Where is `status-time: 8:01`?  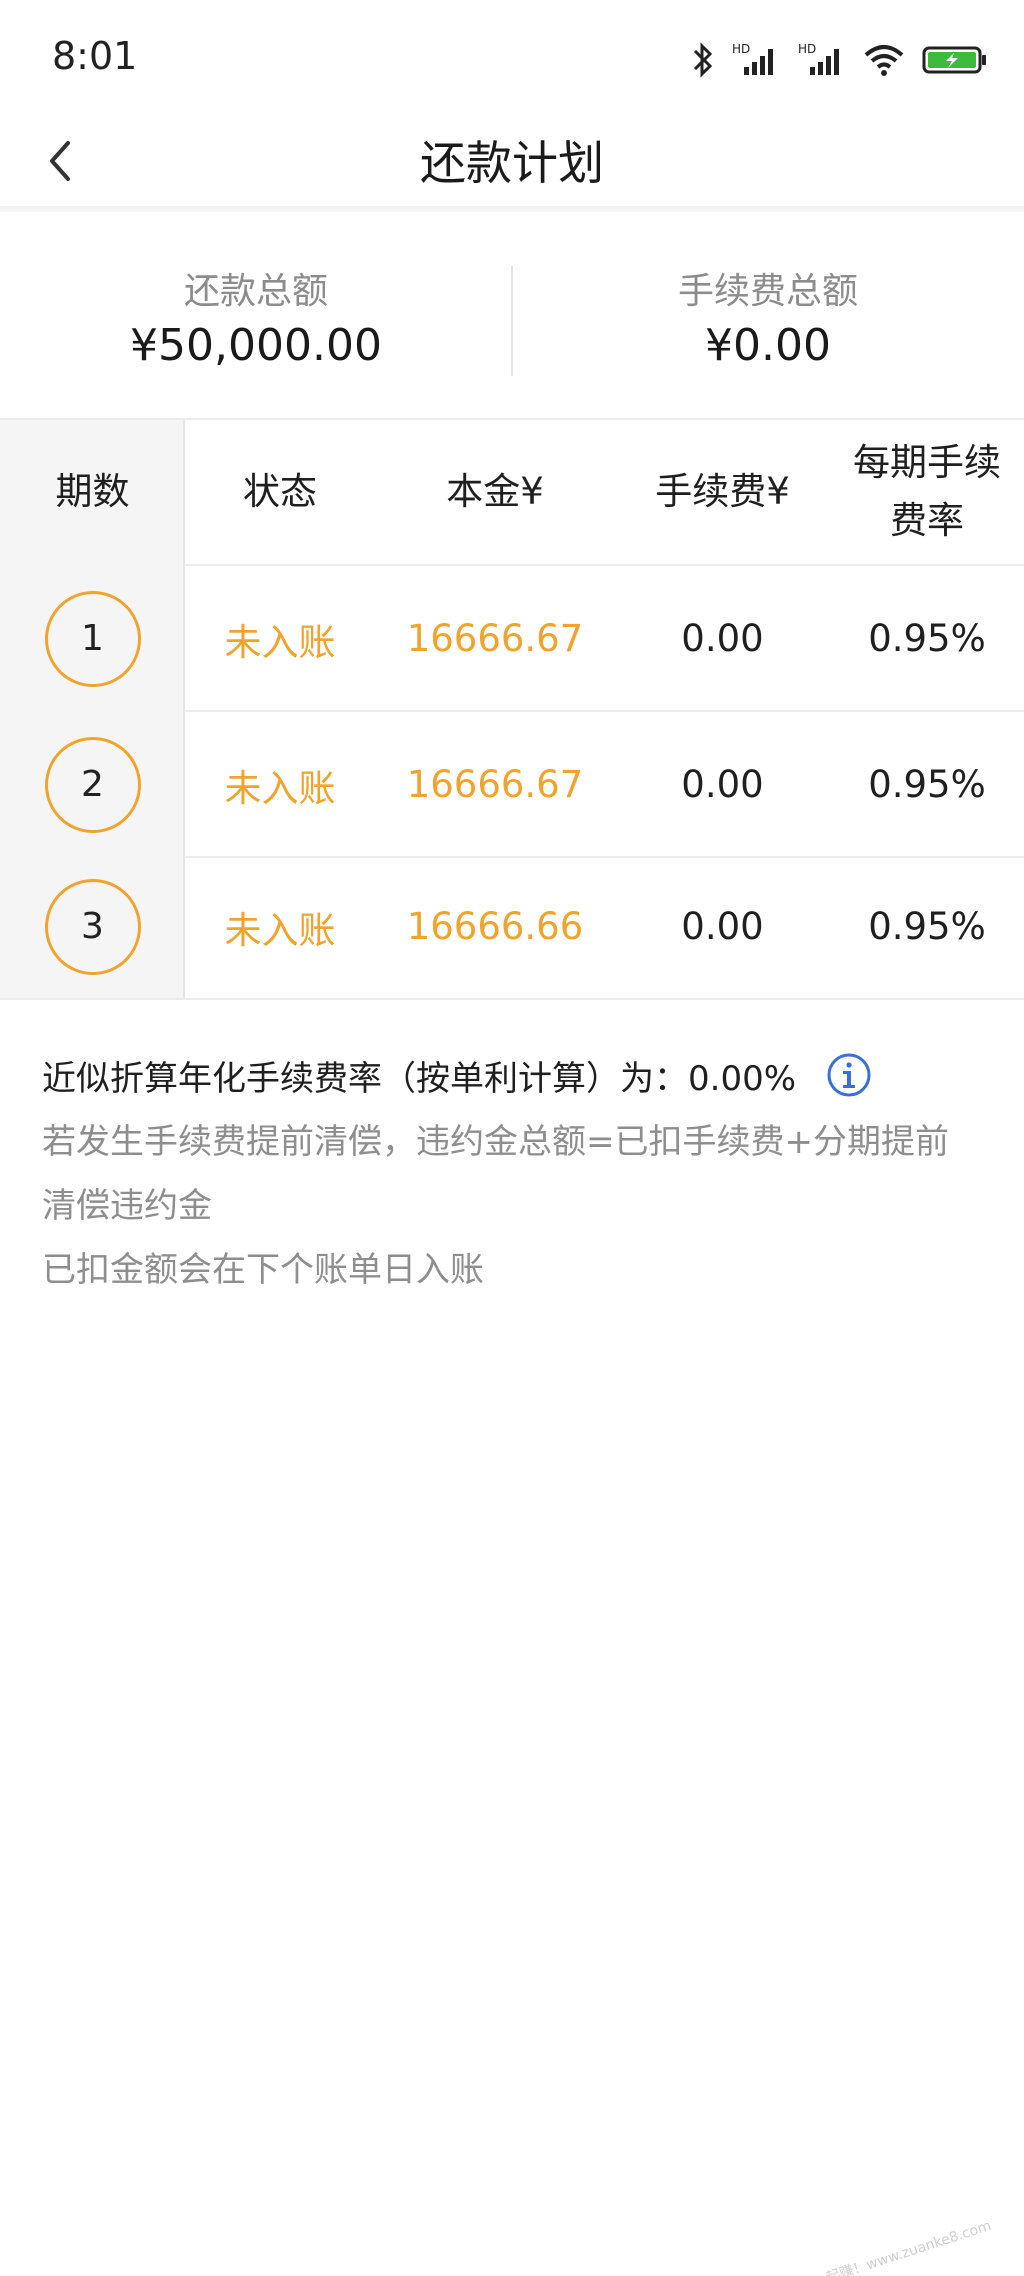
status-time: 8:01 is located at coordinates (95, 56).